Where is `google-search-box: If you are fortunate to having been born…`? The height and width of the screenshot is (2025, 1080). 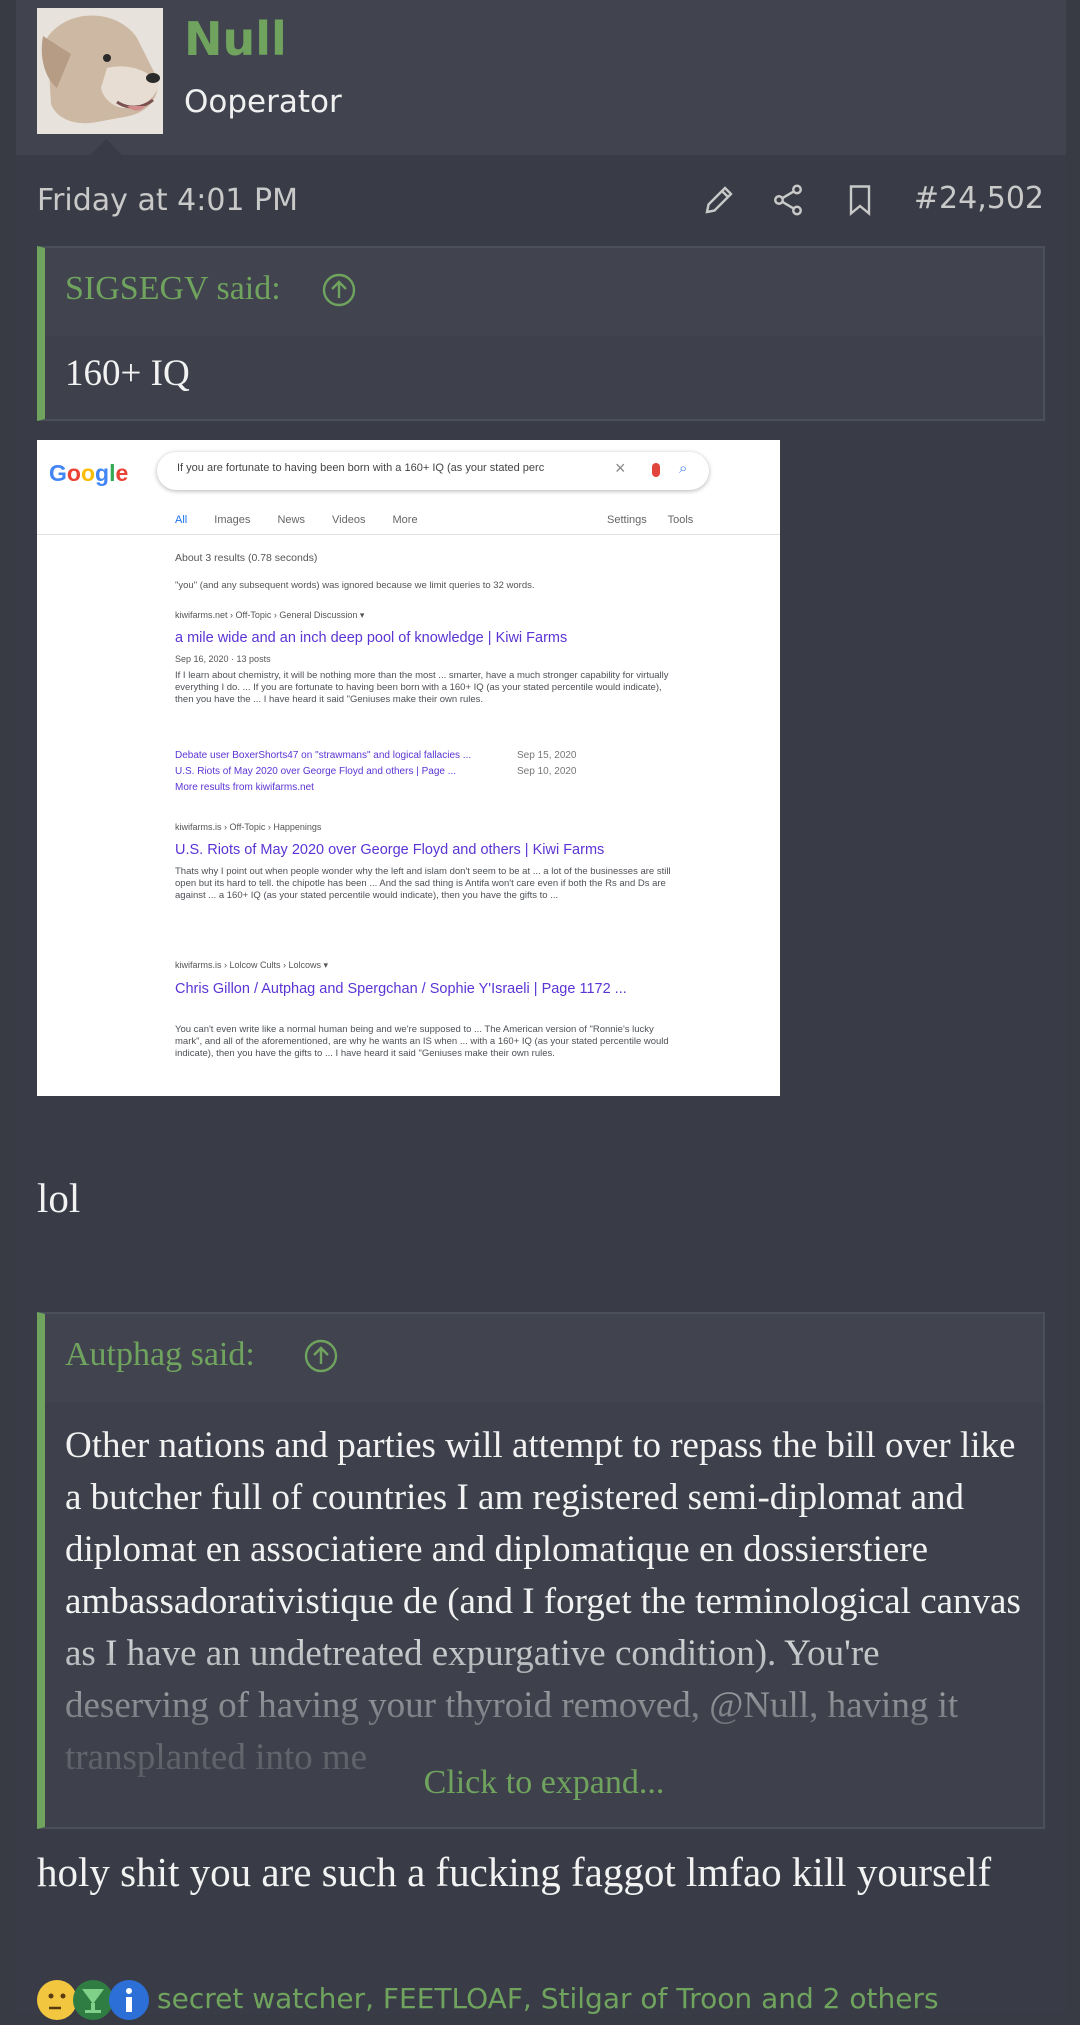 google-search-box: If you are fortunate to having been born… is located at coordinates (433, 471).